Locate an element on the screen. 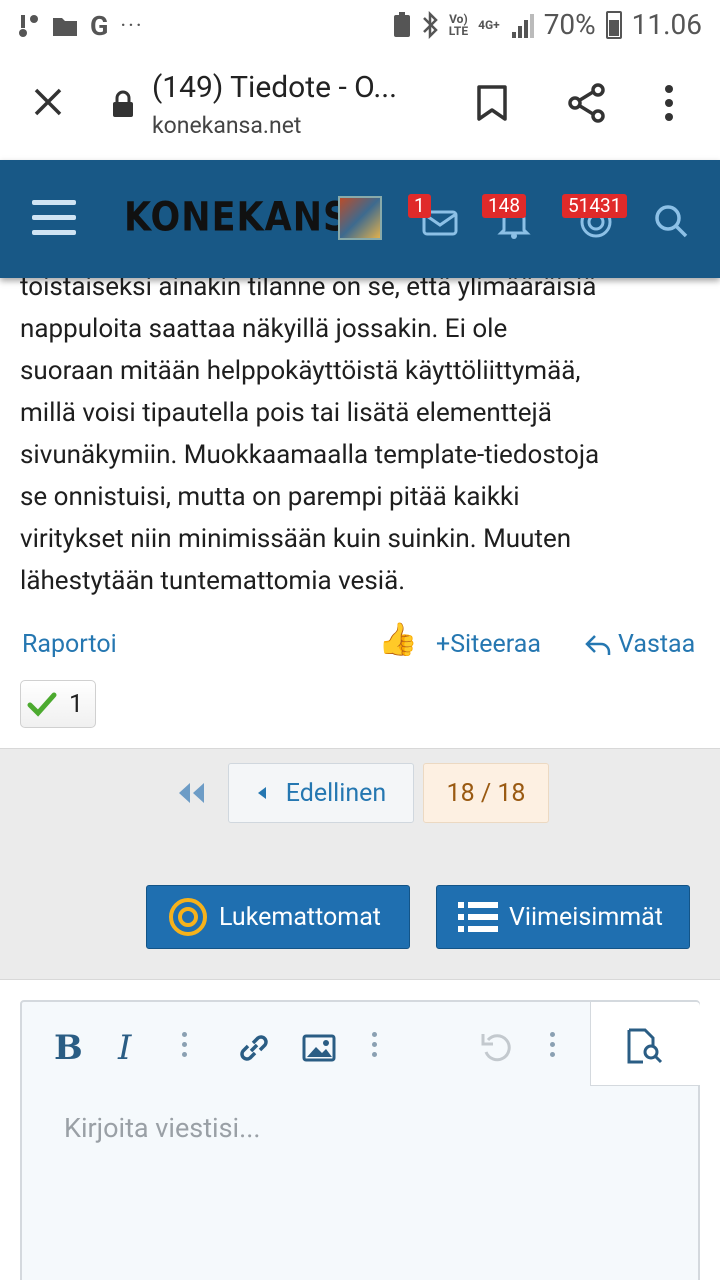 The width and height of the screenshot is (720, 1280). volte-indicator: Vo) LTE is located at coordinates (458, 24).